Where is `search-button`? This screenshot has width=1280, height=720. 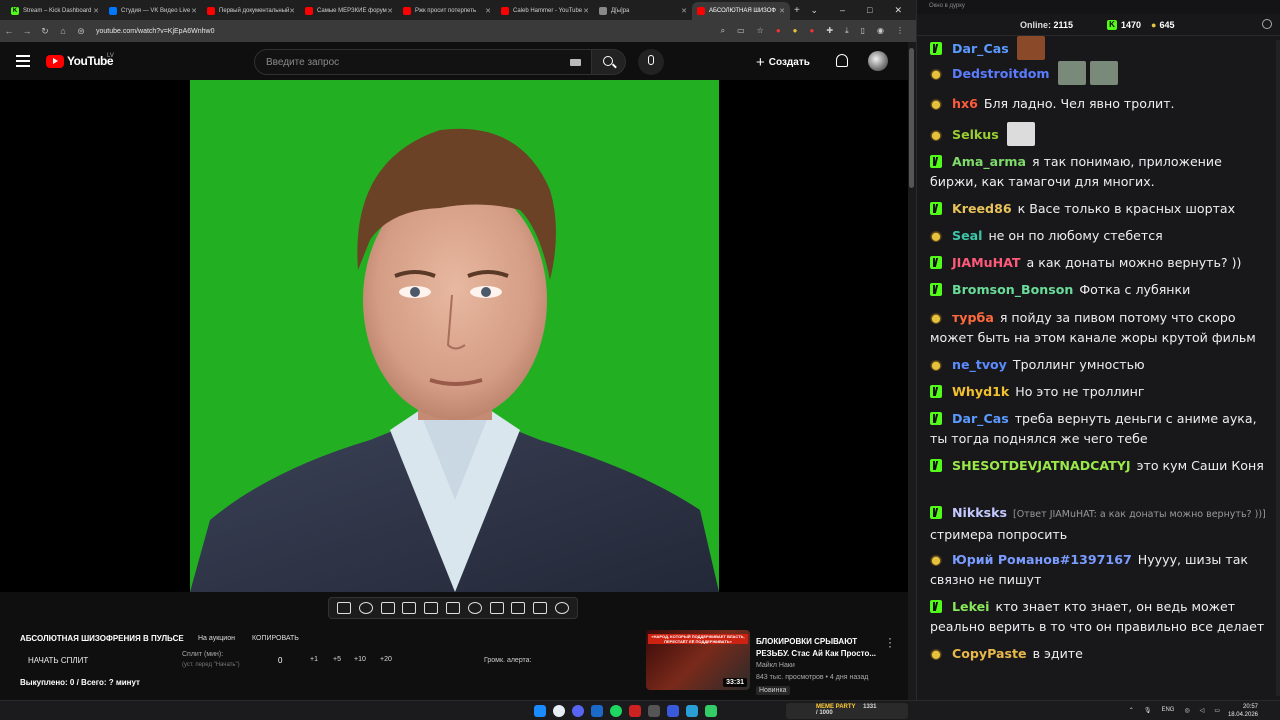
search-button is located at coordinates (609, 62).